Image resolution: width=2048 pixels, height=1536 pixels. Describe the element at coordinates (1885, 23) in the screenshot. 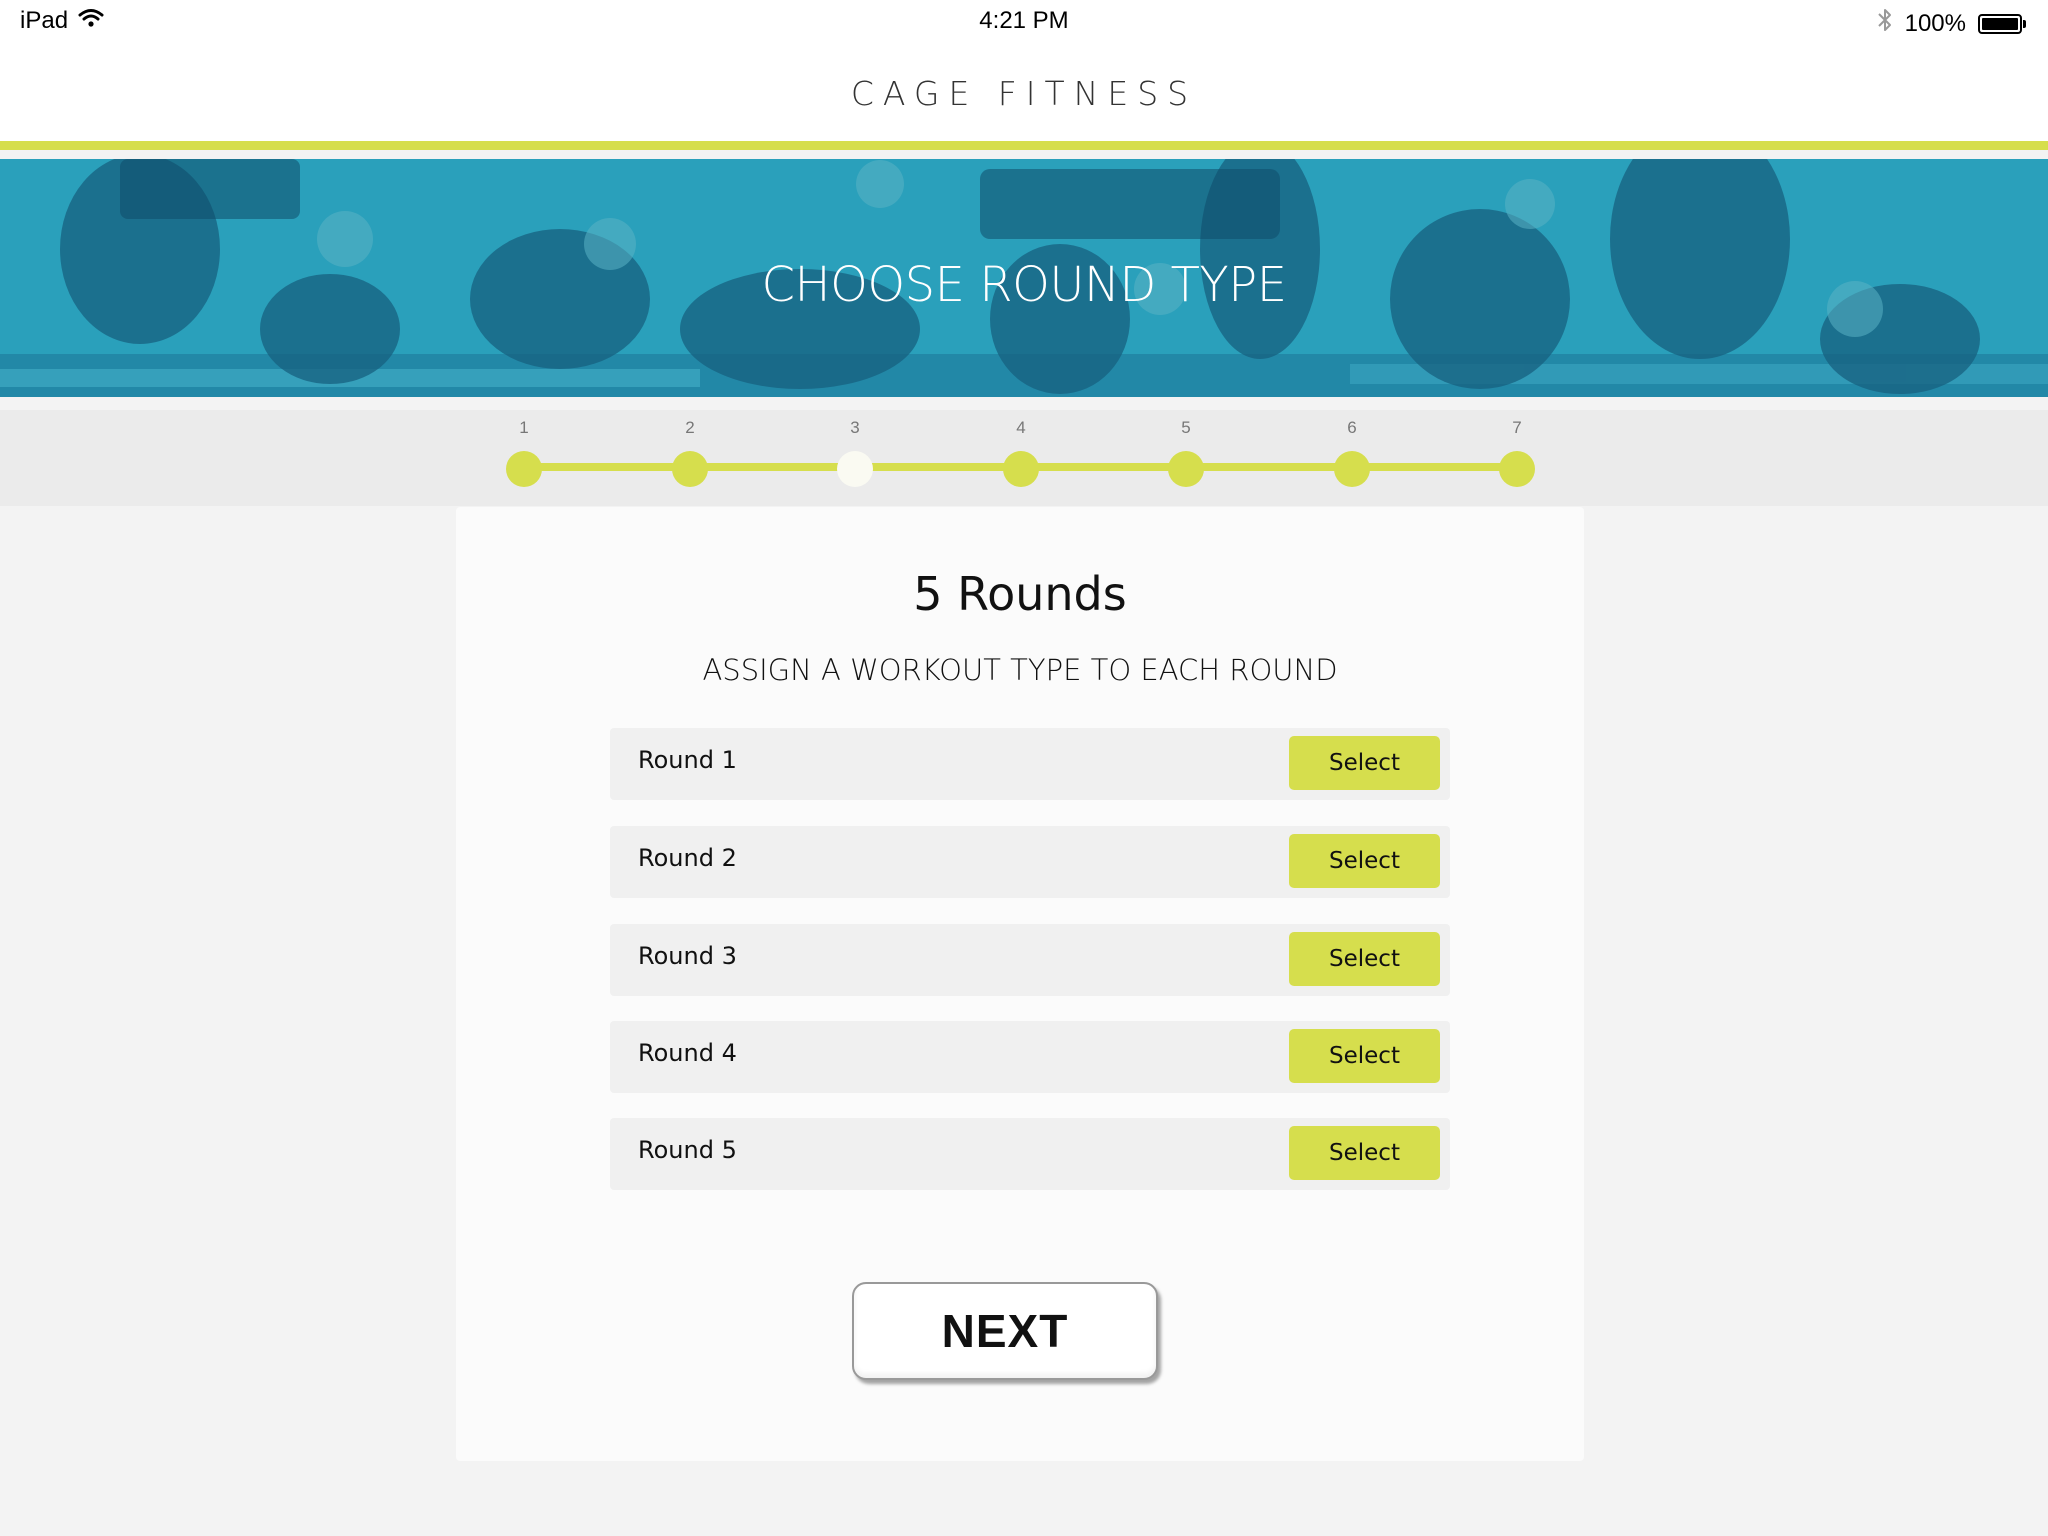

I see `bluetooth-icon` at that location.